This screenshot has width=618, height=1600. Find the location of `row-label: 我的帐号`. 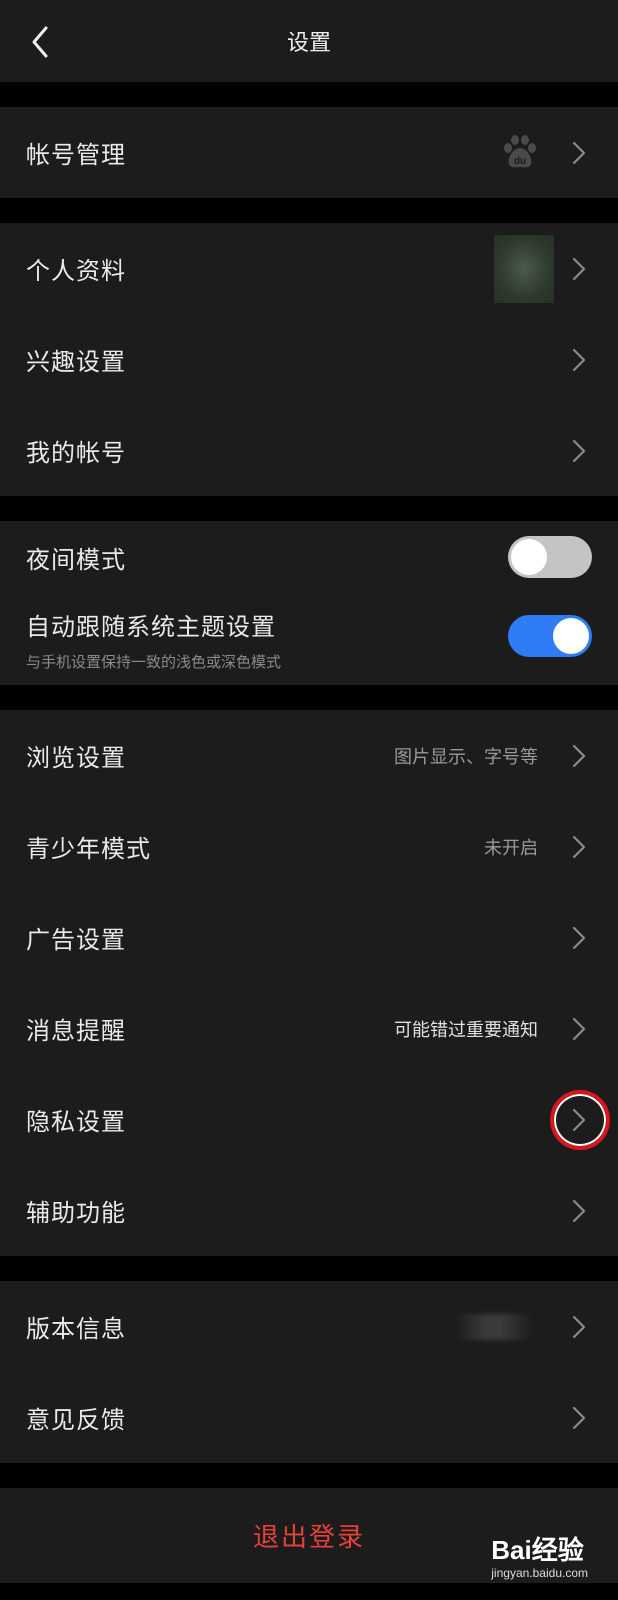

row-label: 我的帐号 is located at coordinates (76, 453).